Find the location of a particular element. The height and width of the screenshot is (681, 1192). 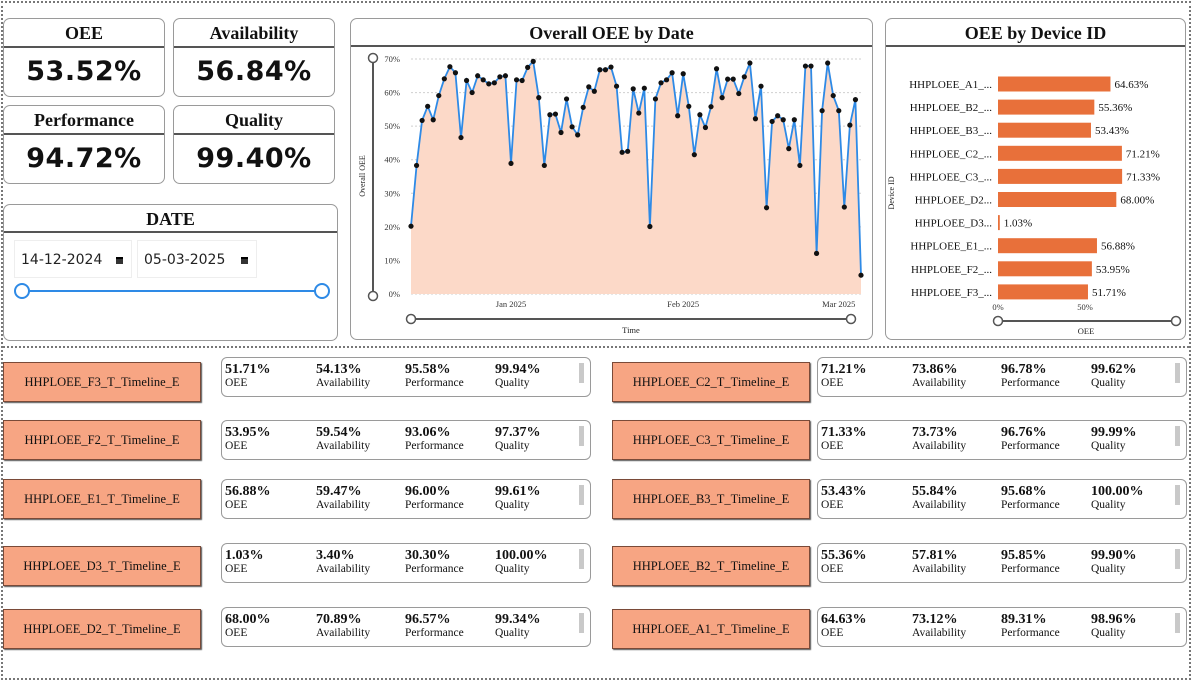

device-filter-button: HHPLOEE_A1_T_Timeline_E is located at coordinates (711, 629).